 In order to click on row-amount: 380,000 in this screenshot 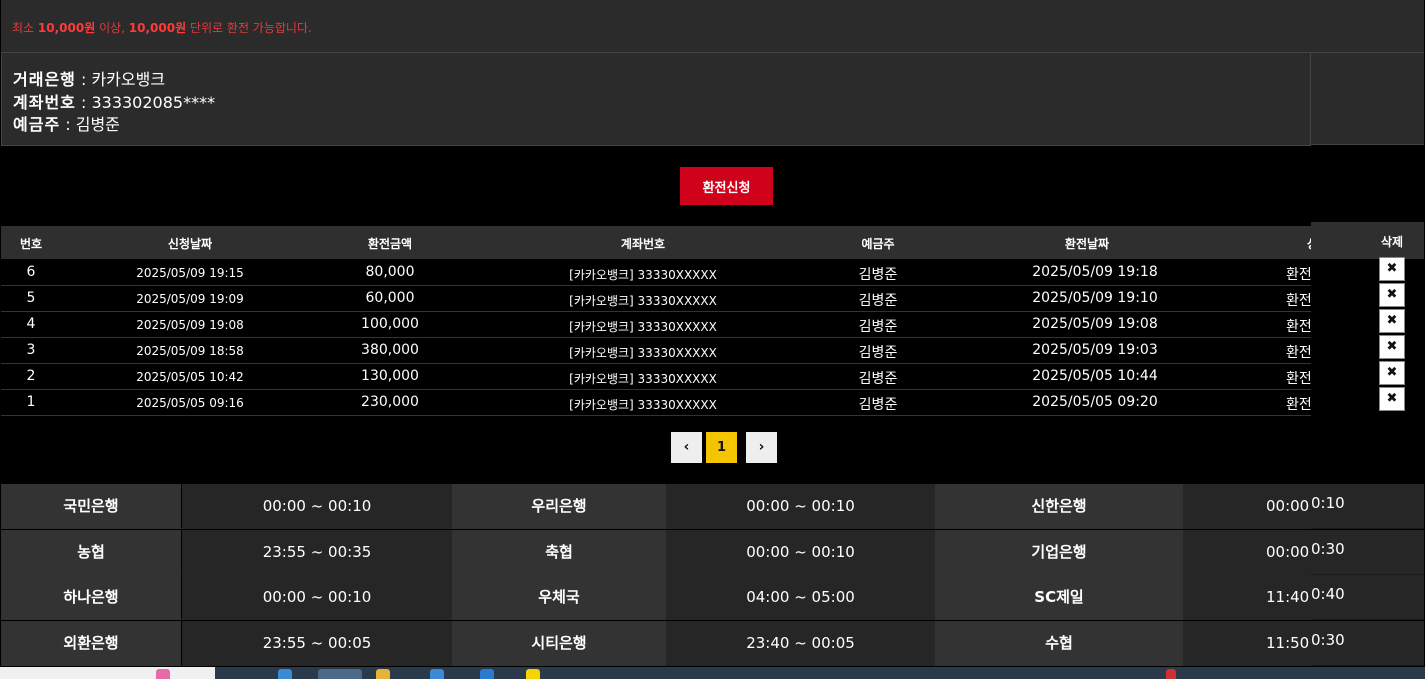, I will do `click(390, 350)`.